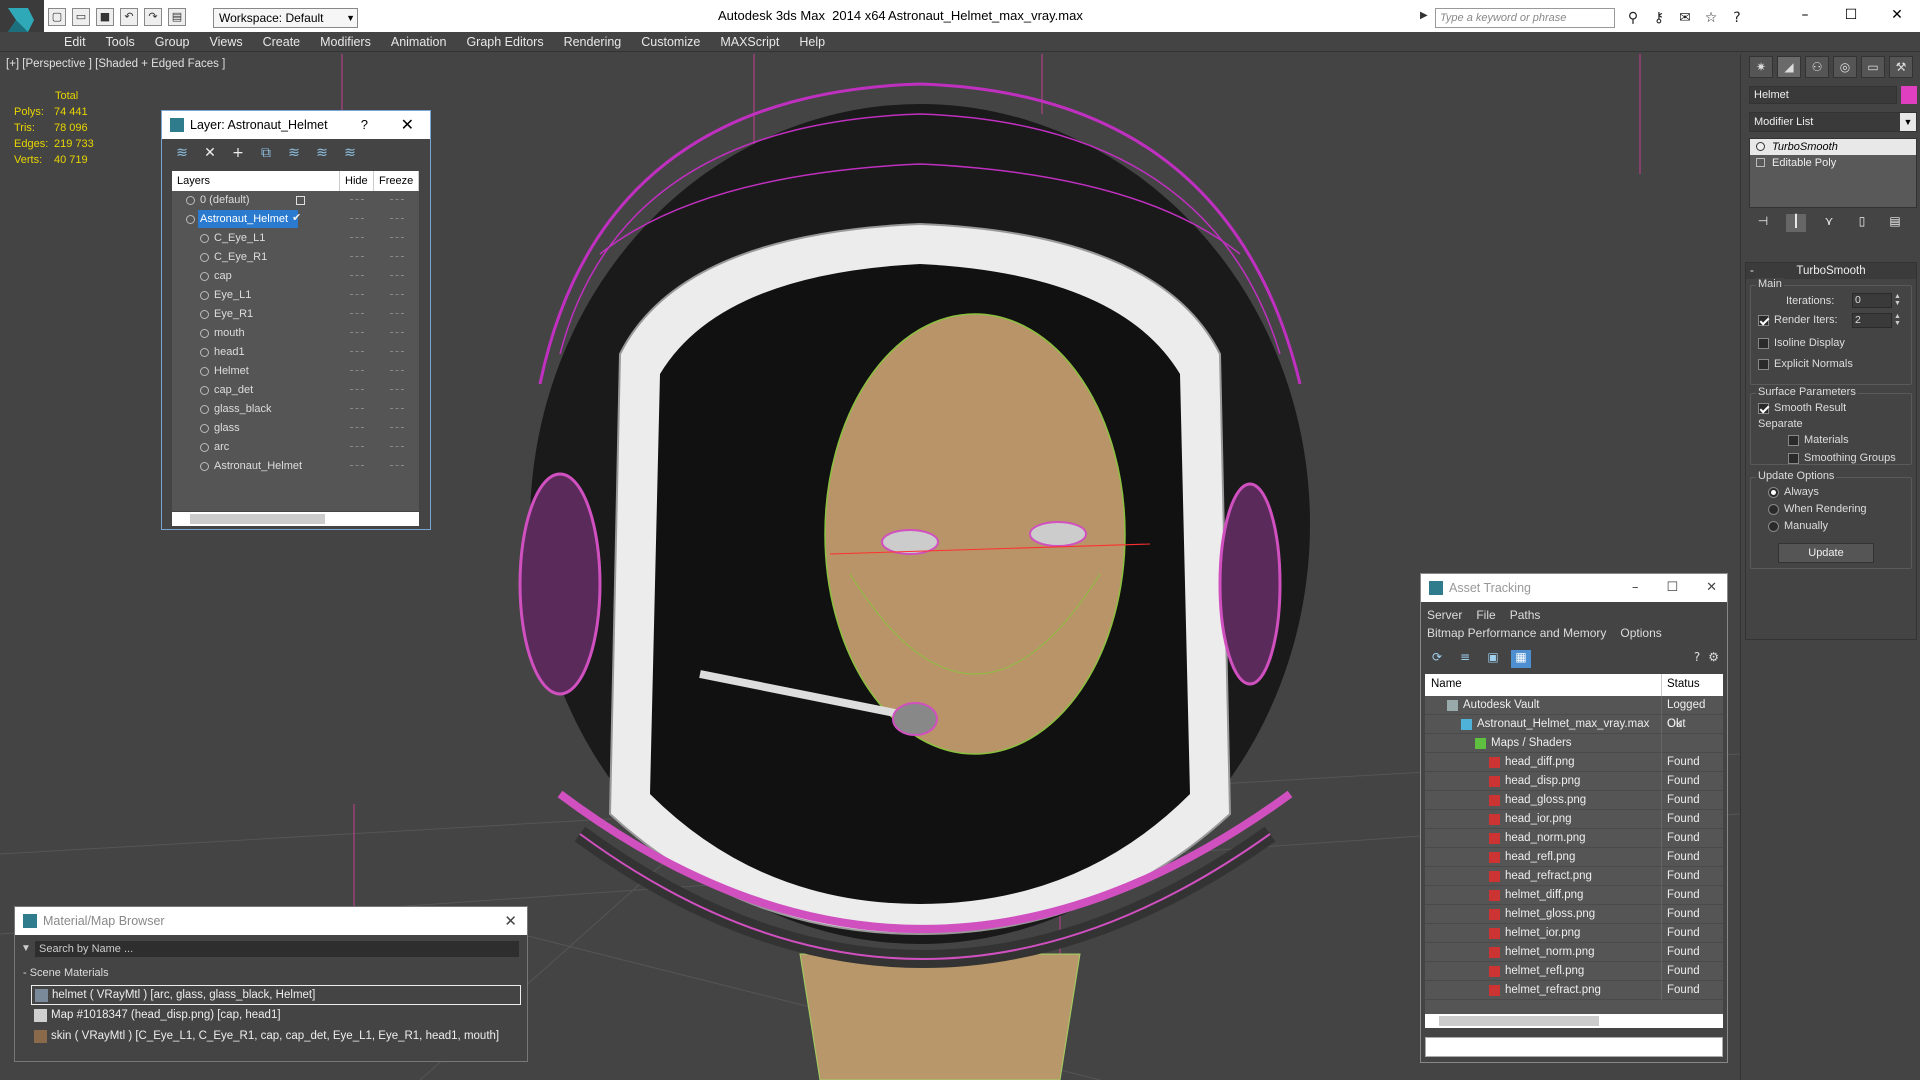  What do you see at coordinates (1493, 659) in the screenshot?
I see `thumbnail-view-icon: ▣` at bounding box center [1493, 659].